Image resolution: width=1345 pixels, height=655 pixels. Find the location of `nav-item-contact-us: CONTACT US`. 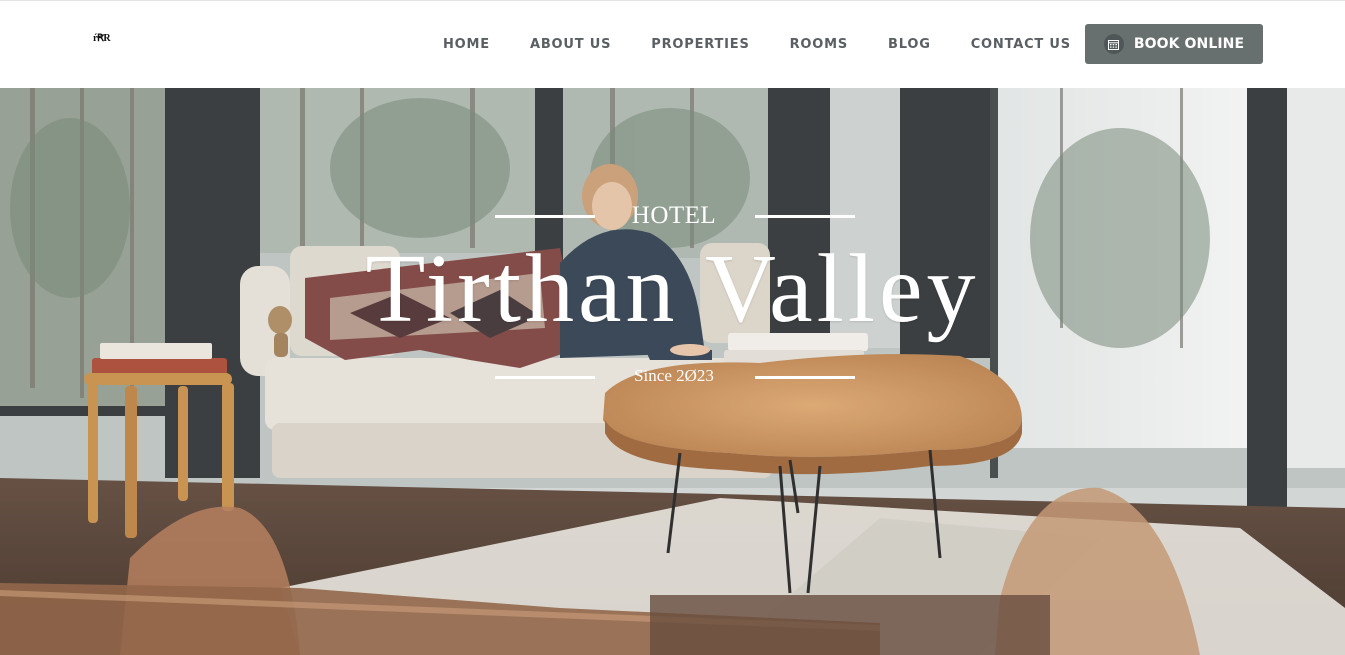

nav-item-contact-us: CONTACT US is located at coordinates (1021, 44).